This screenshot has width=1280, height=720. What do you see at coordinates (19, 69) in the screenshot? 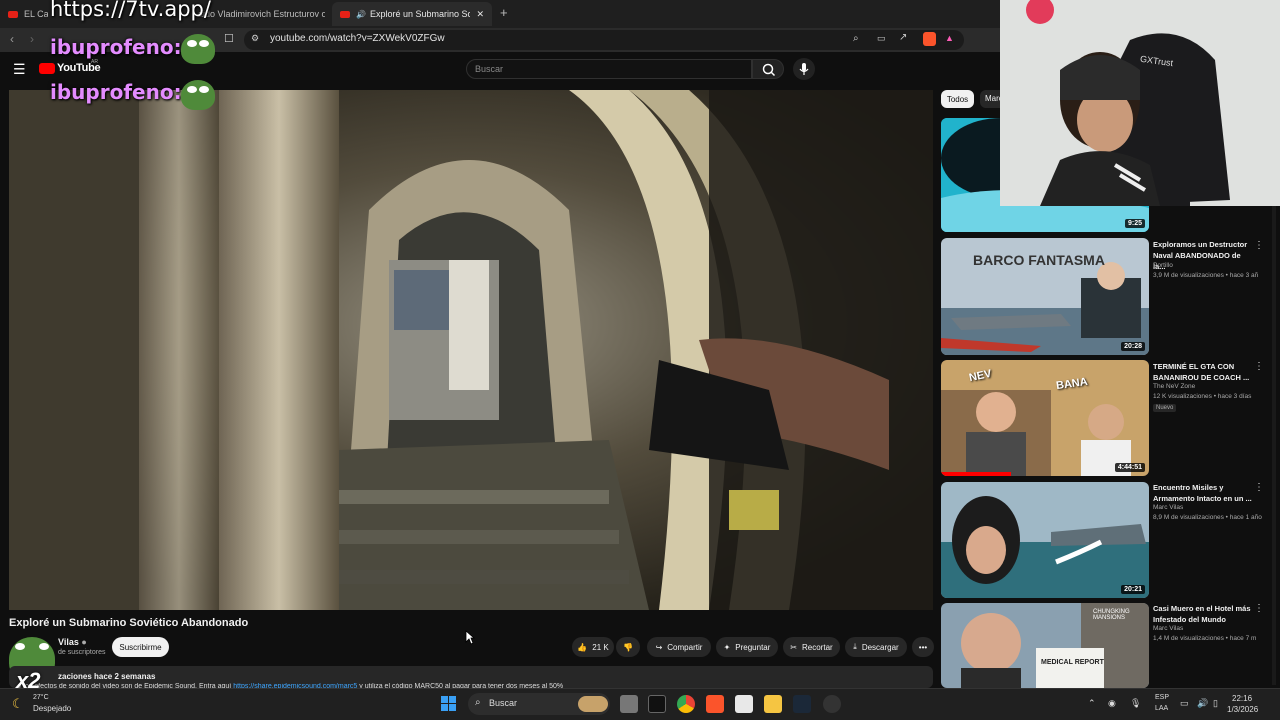
I see `menu-icon: ☰` at bounding box center [19, 69].